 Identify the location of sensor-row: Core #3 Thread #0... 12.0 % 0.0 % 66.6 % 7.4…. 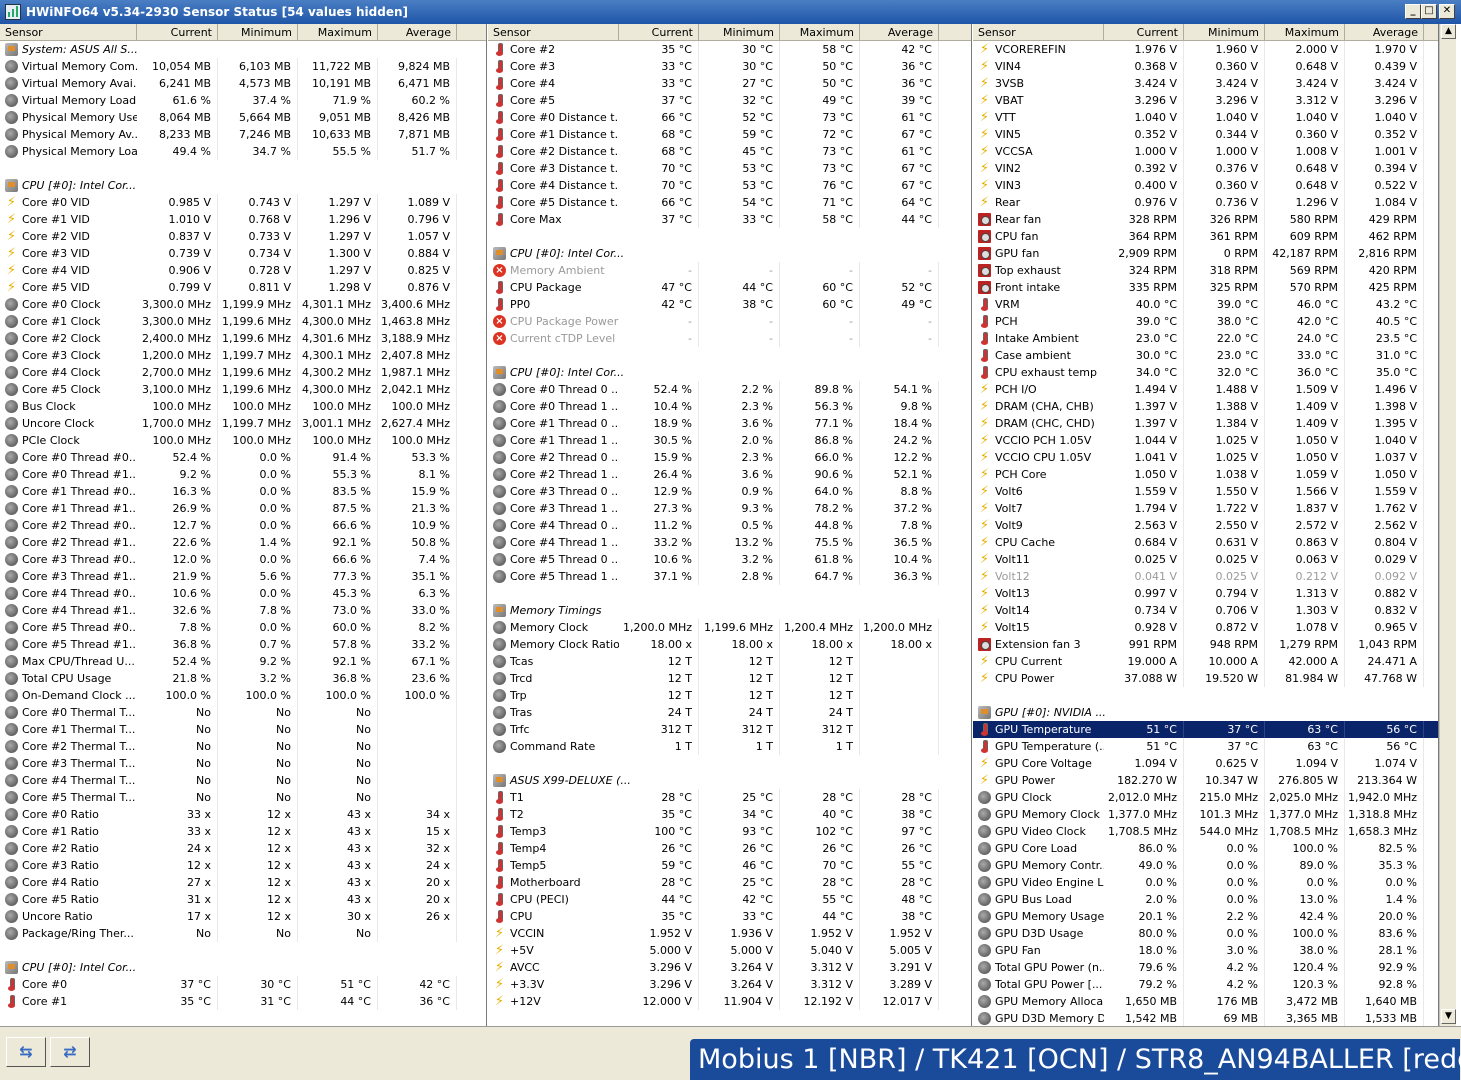
(243, 559).